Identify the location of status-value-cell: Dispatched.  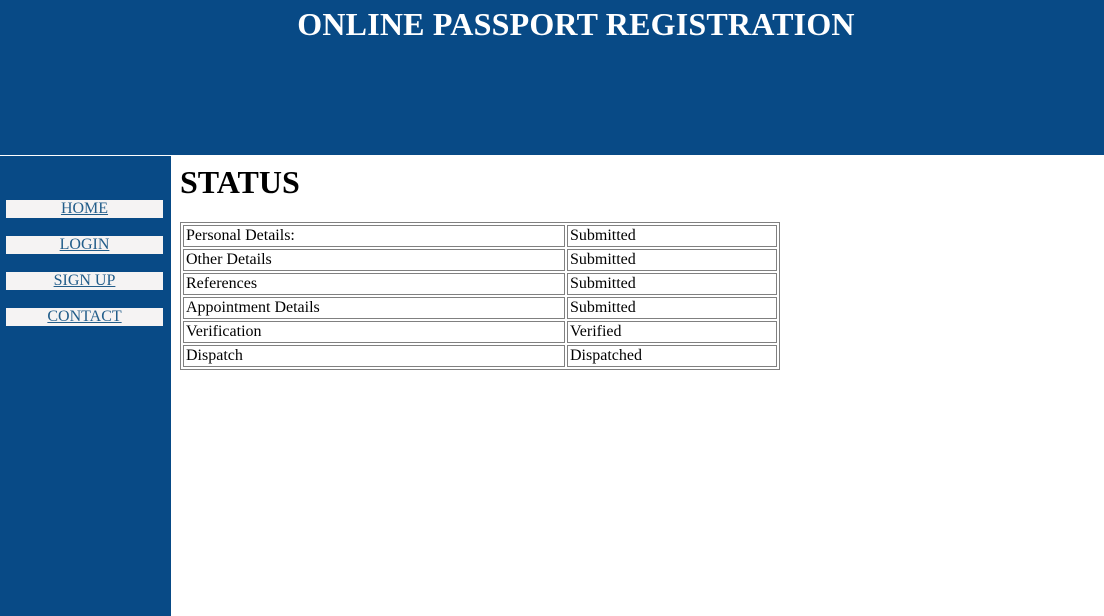
(672, 356).